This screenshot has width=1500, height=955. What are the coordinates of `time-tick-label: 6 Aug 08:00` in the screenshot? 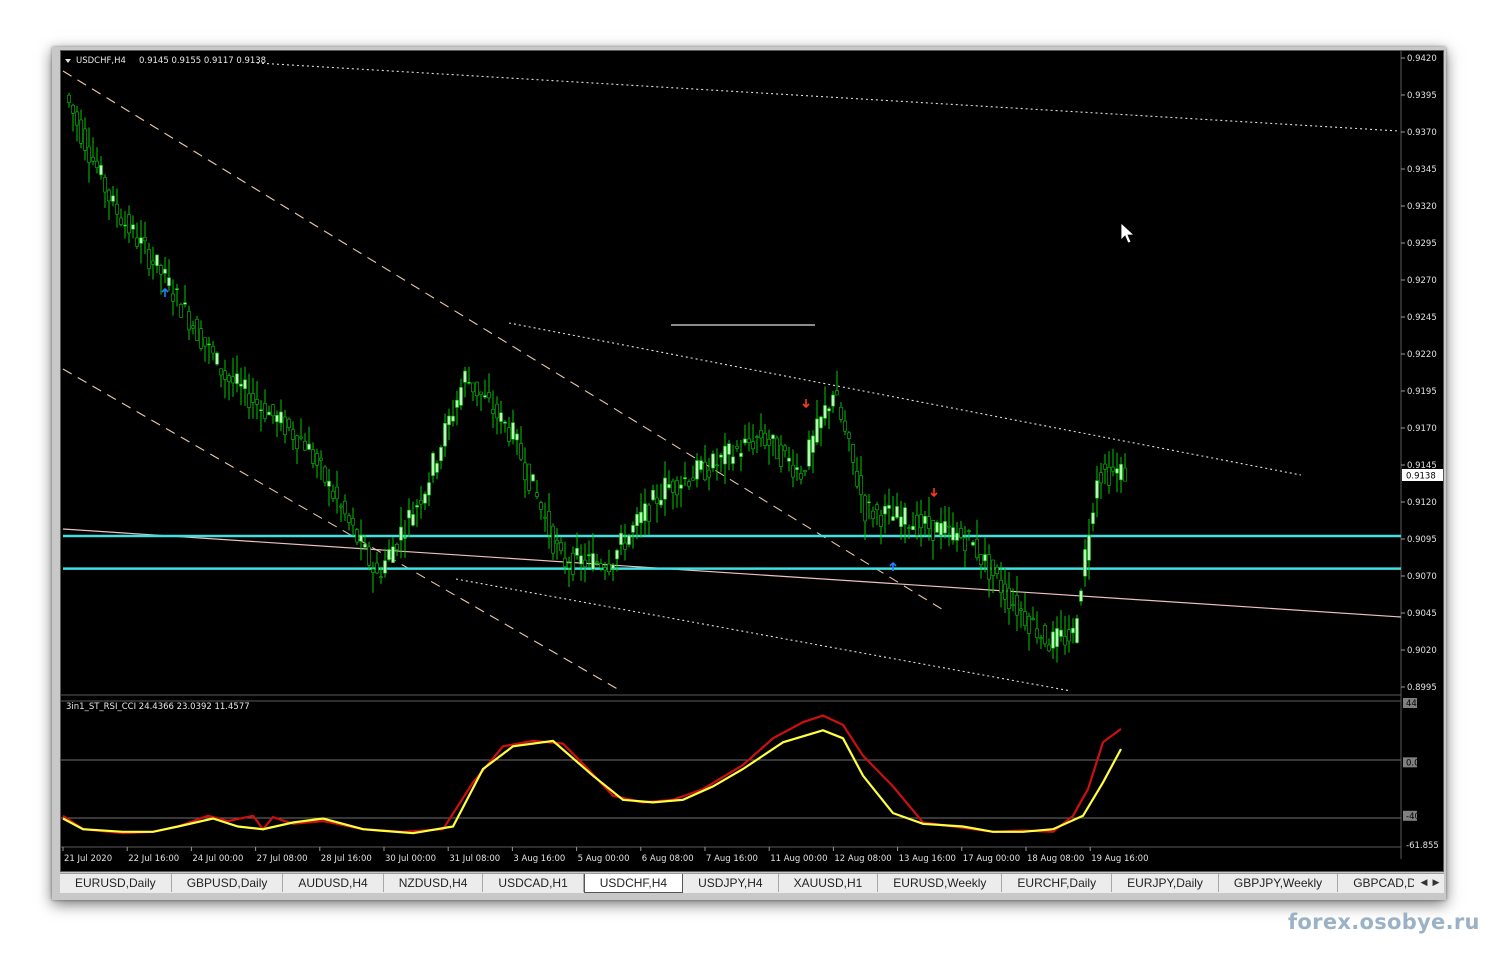 It's located at (668, 859).